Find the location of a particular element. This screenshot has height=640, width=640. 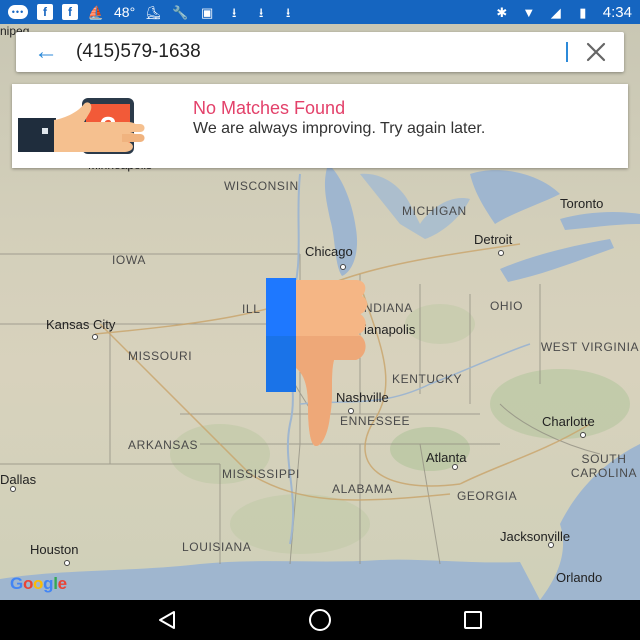

map-marker-kansas-city is located at coordinates (95, 337).